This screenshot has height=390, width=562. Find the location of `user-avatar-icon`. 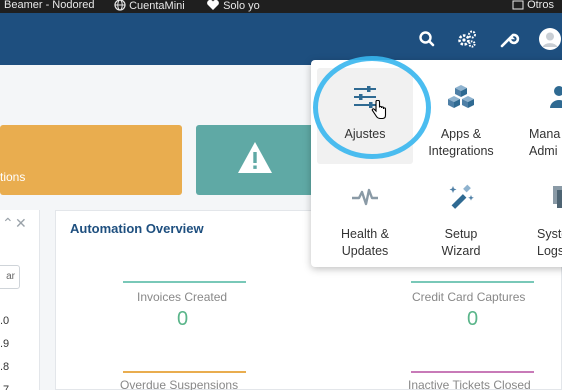

user-avatar-icon is located at coordinates (550, 39).